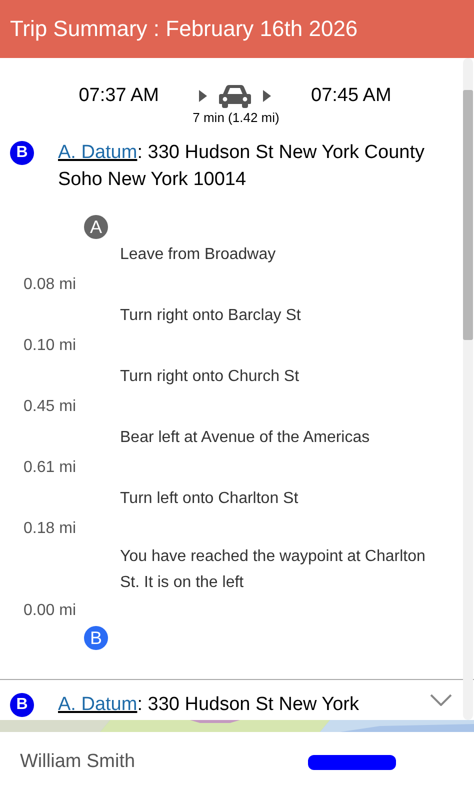 This screenshot has height=792, width=474. Describe the element at coordinates (441, 700) in the screenshot. I see `chevron-icon` at that location.